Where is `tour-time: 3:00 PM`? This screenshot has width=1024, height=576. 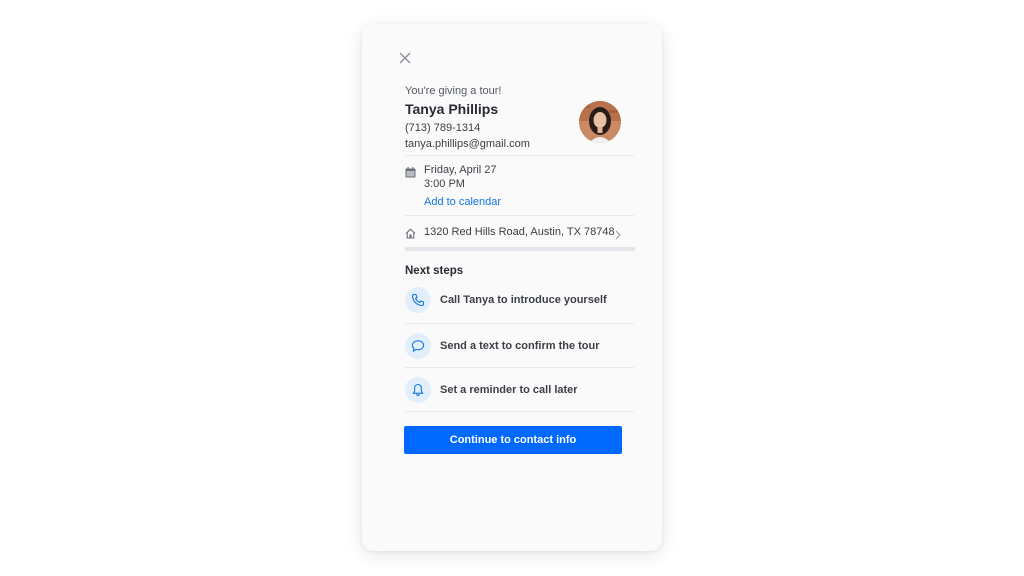 tour-time: 3:00 PM is located at coordinates (444, 184).